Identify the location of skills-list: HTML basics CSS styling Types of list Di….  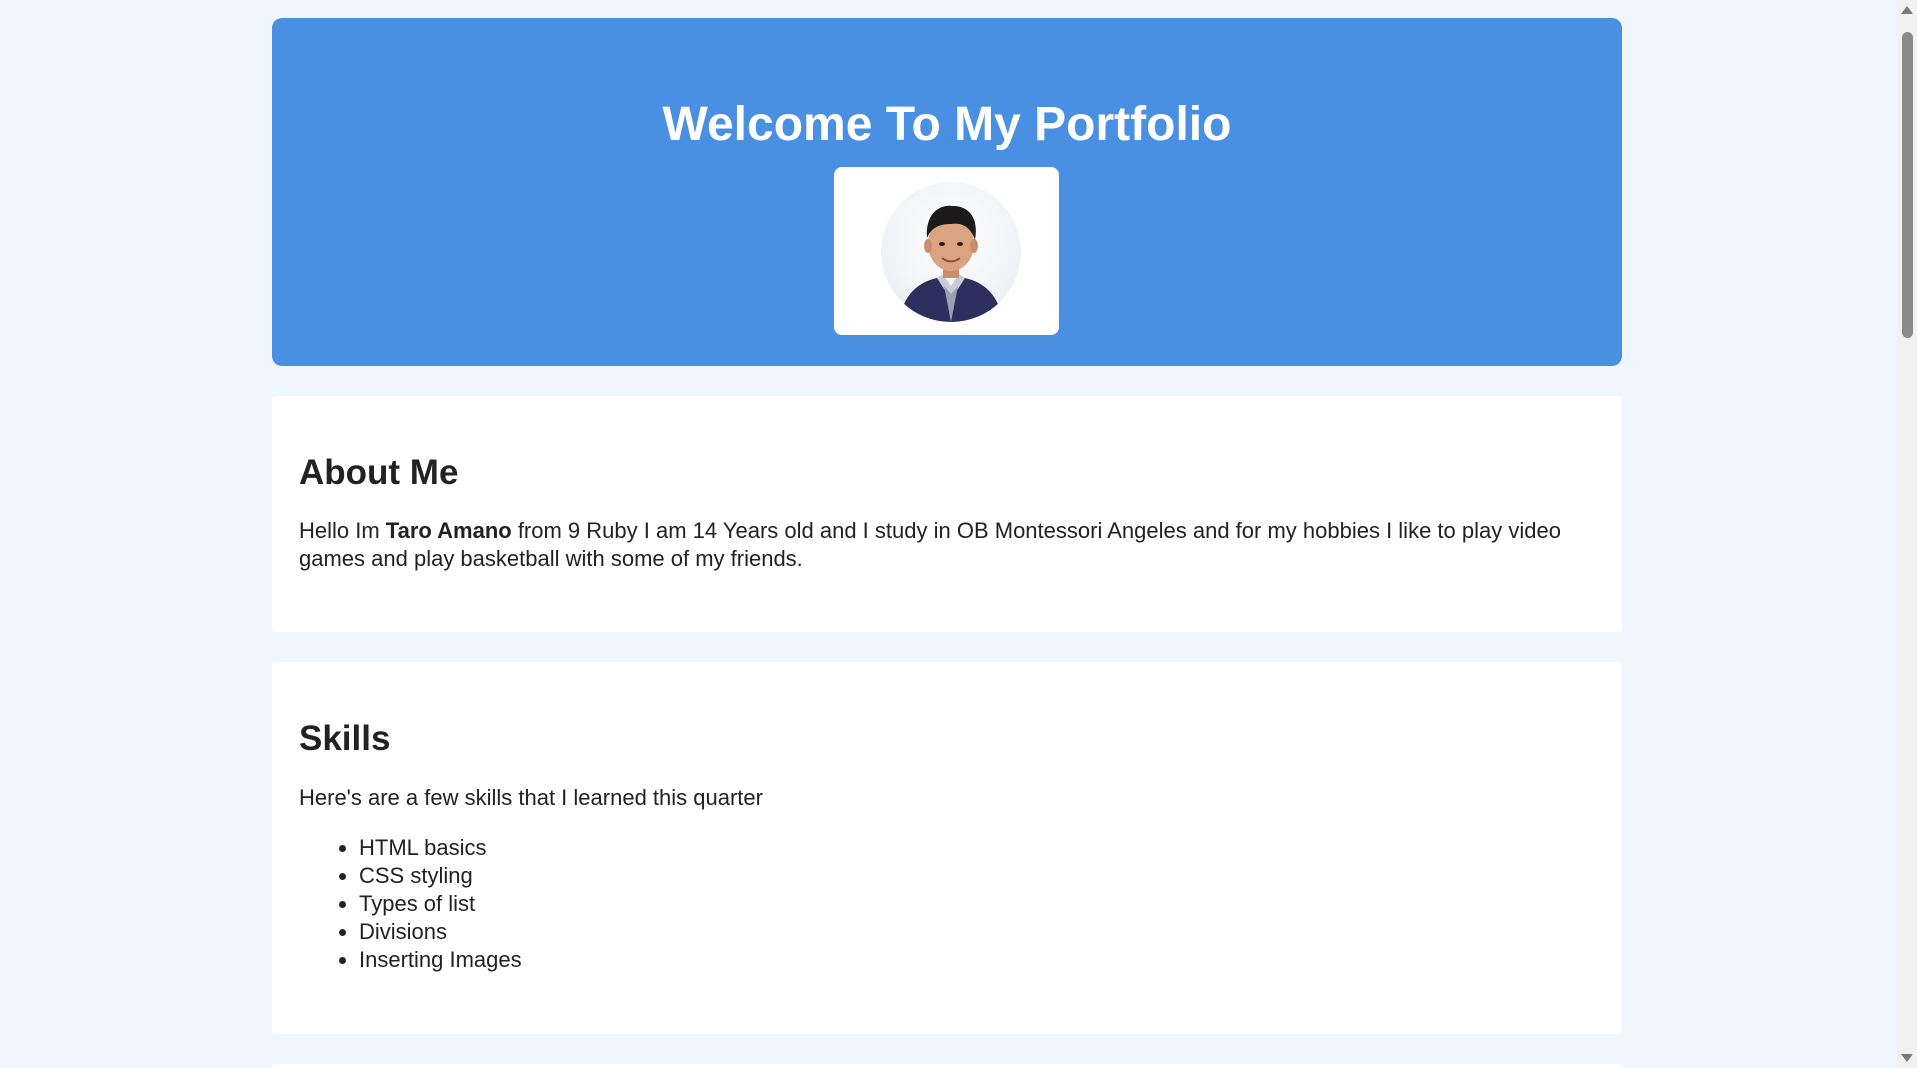
(940, 904).